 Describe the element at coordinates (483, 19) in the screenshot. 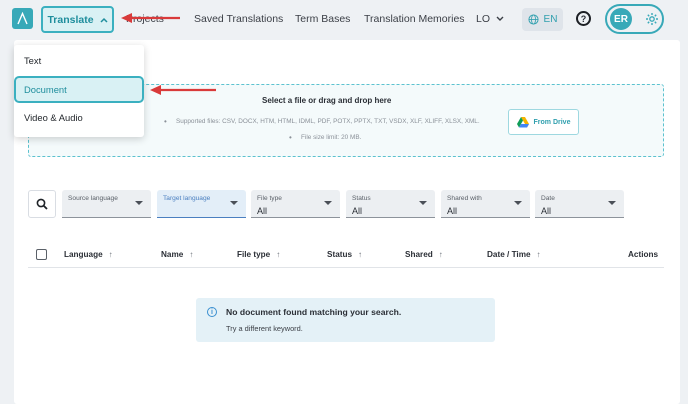

I see `lo-label: LO` at that location.